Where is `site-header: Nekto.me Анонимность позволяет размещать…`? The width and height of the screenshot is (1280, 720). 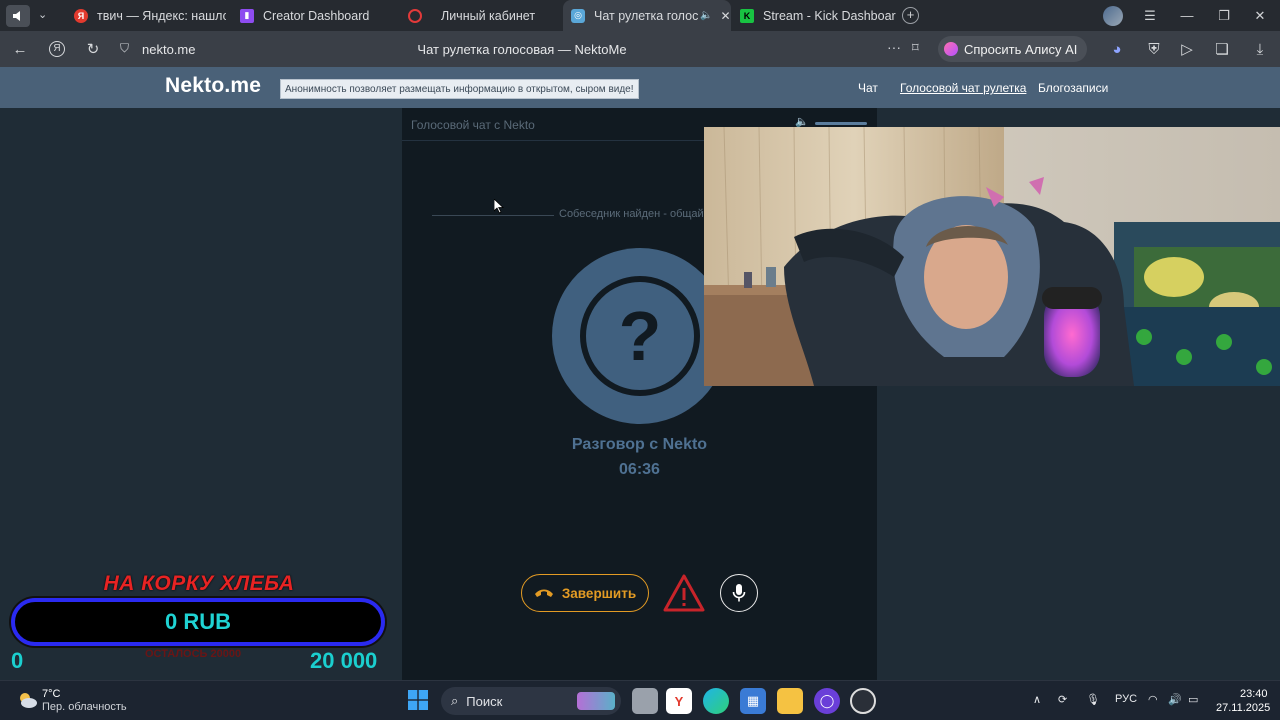 site-header: Nekto.me Анонимность позволяет размещать… is located at coordinates (640, 87).